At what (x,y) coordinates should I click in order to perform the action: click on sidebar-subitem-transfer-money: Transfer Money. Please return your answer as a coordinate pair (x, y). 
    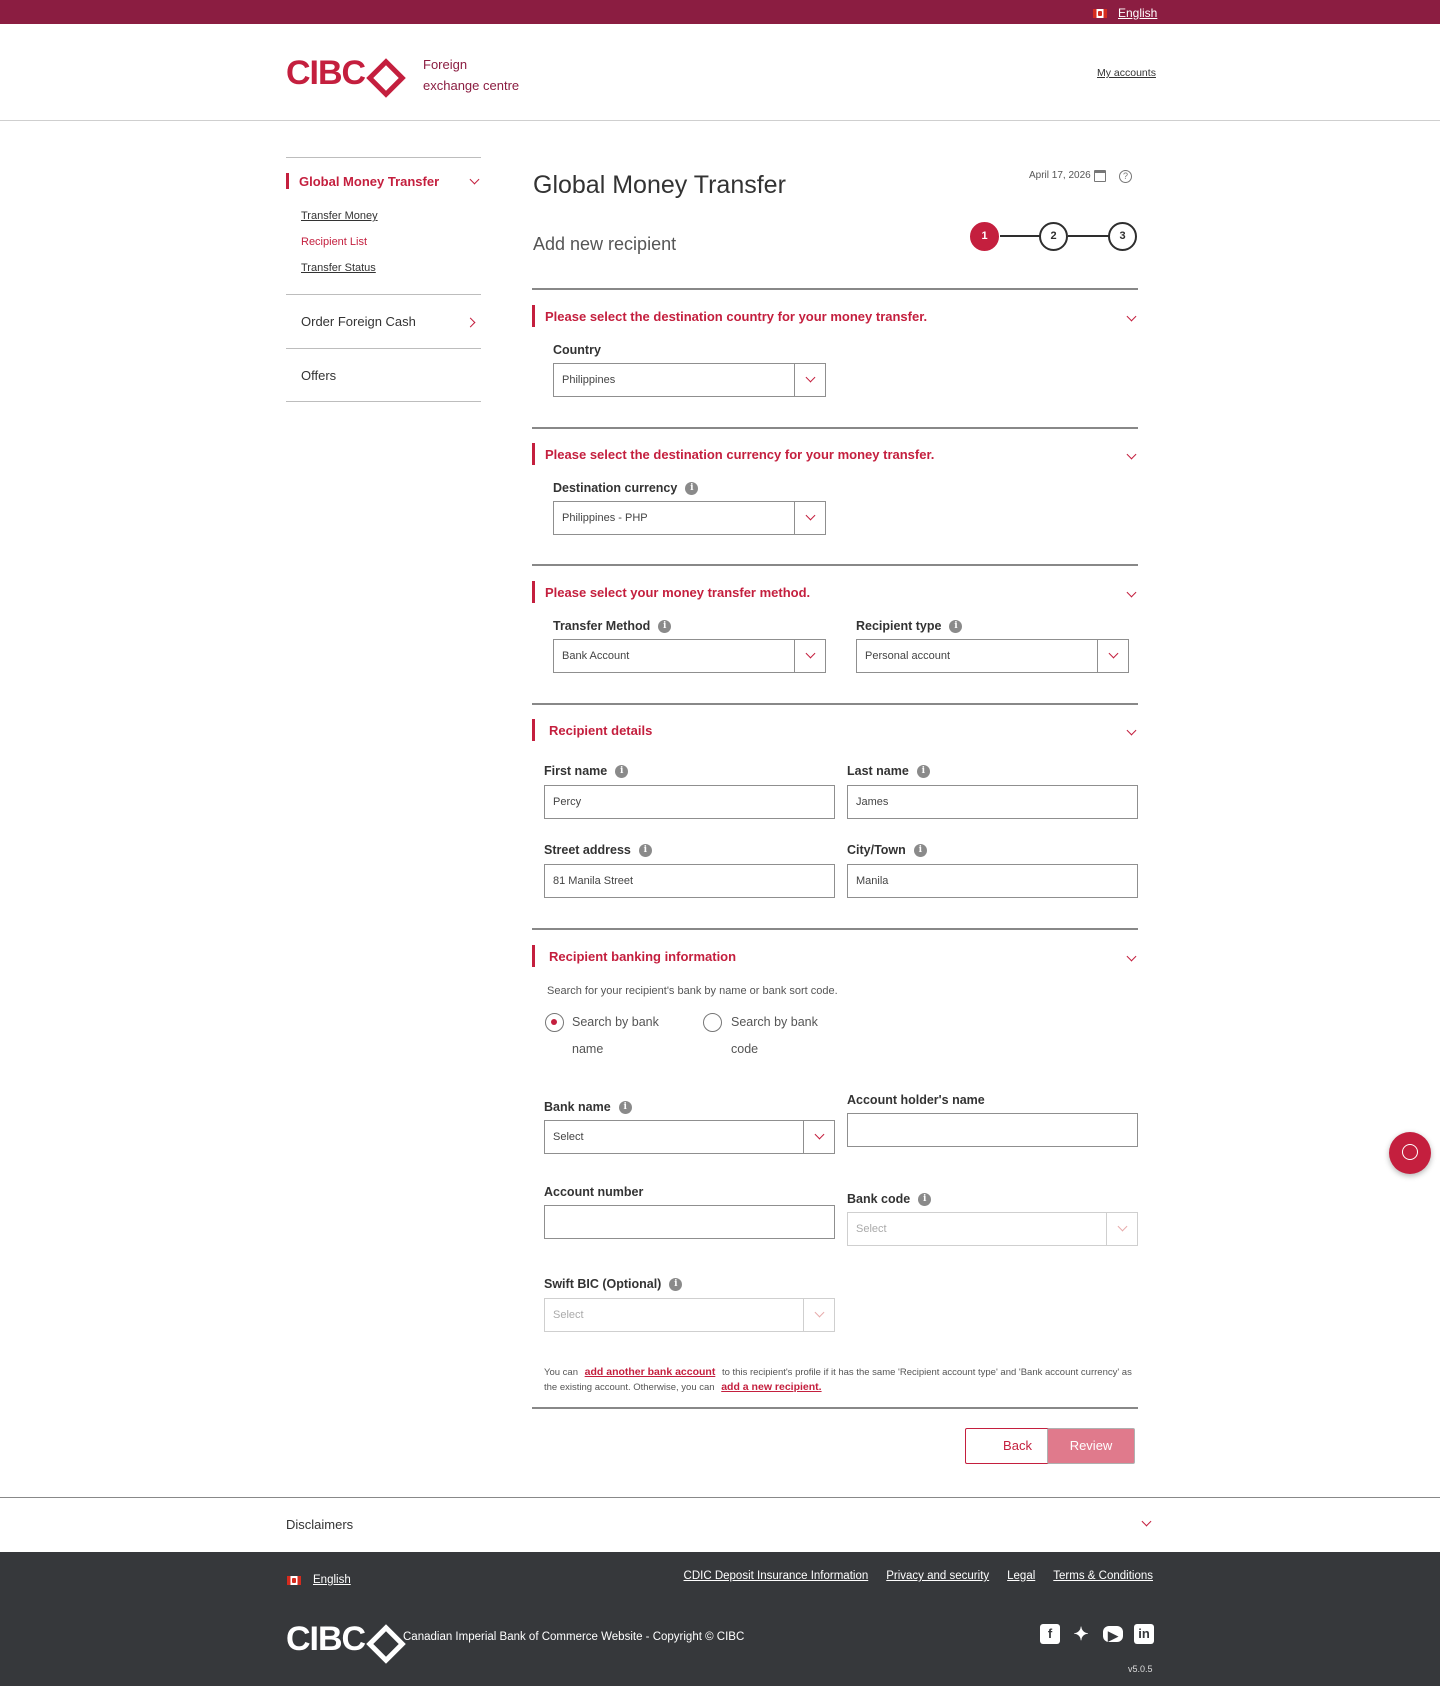
    Looking at the image, I should click on (339, 216).